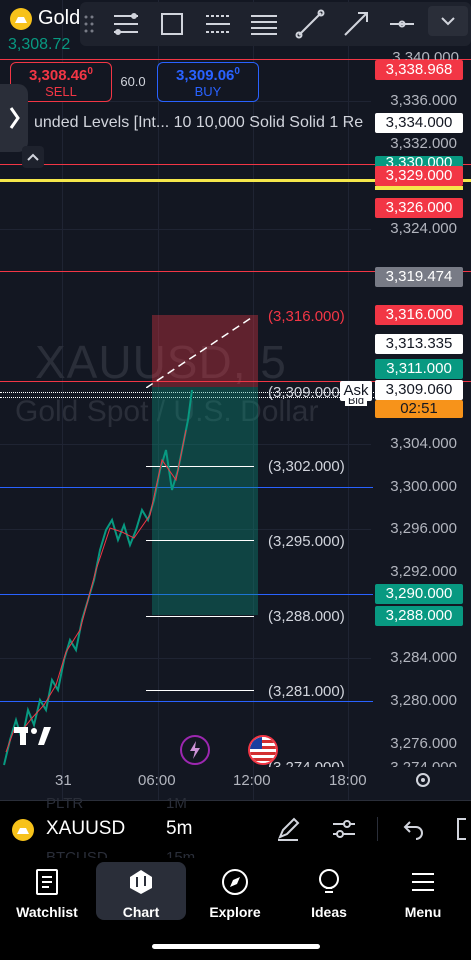 Image resolution: width=471 pixels, height=960 pixels. What do you see at coordinates (306, 316) in the screenshot?
I see `fib-label: (3,316.000)` at bounding box center [306, 316].